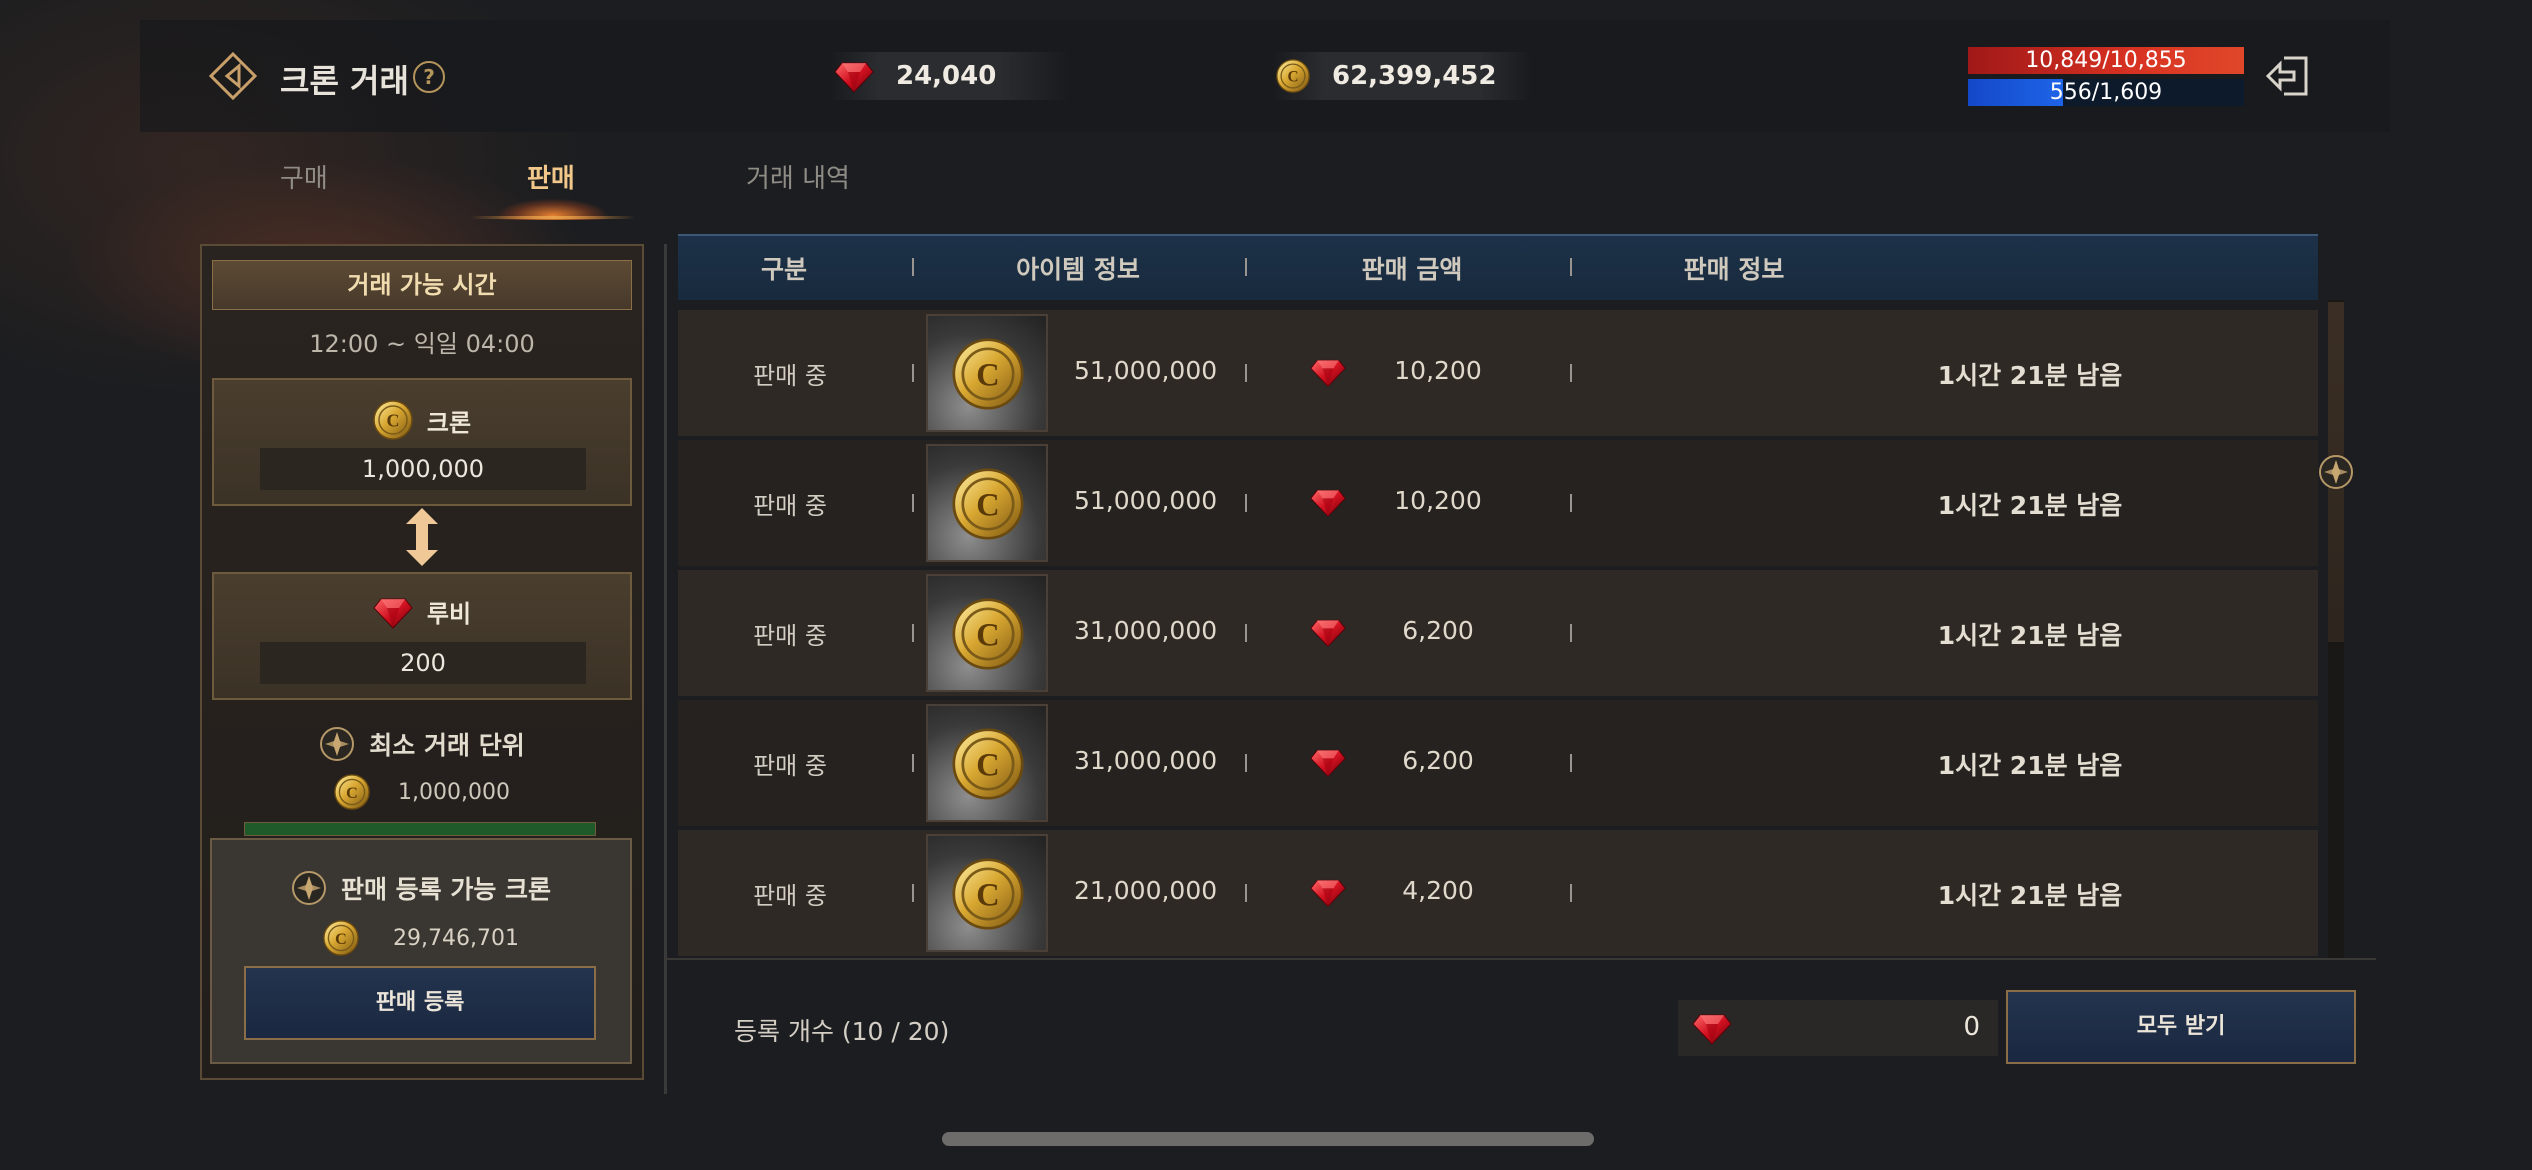  I want to click on table-row: 판매 중 21,000,000 4,200 1시간 21분 남음, so click(1498, 893).